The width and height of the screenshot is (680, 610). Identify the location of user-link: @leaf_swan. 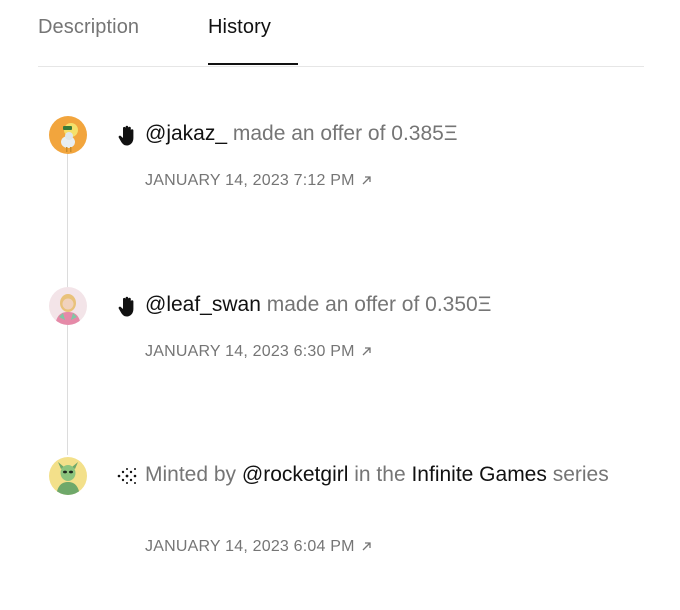
(203, 304).